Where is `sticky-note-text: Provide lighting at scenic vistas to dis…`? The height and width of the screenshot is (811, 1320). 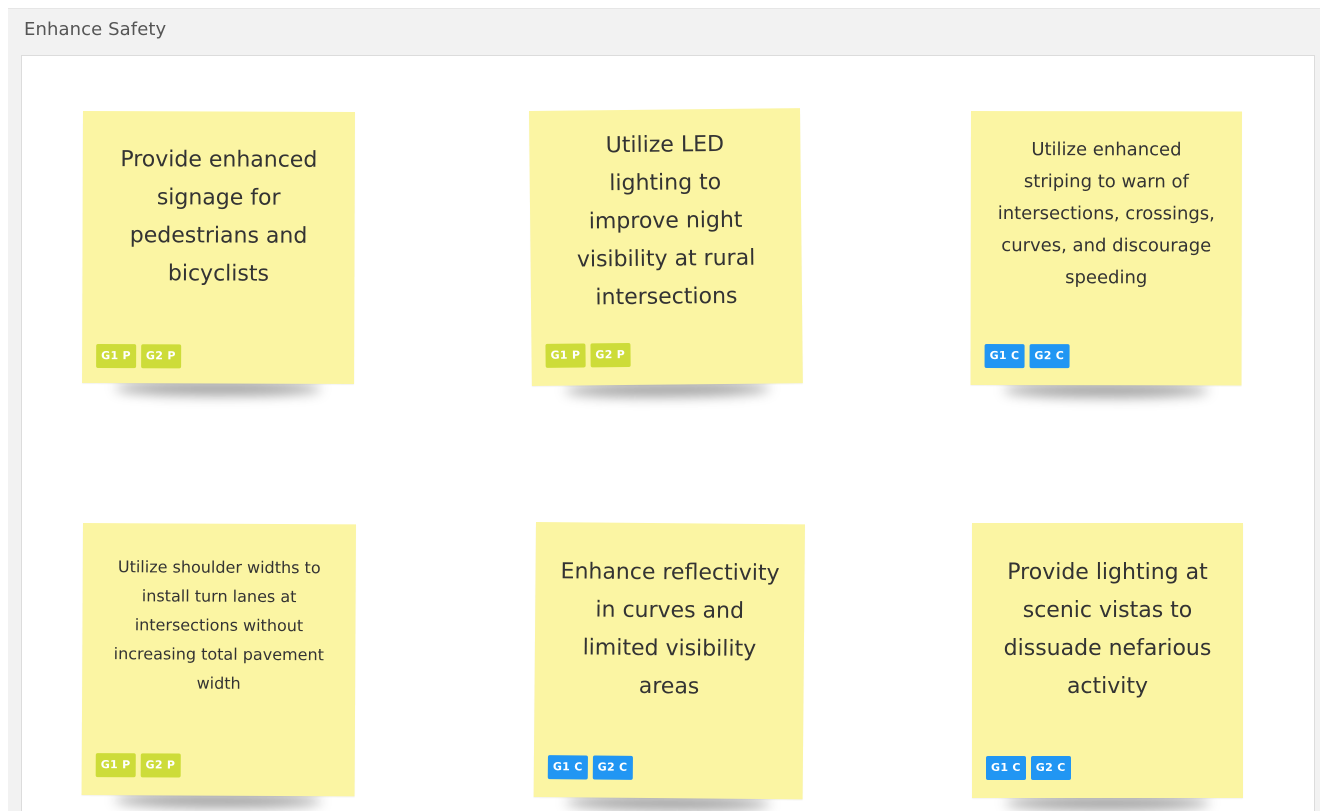
sticky-note-text: Provide lighting at scenic vistas to dis… is located at coordinates (1107, 629).